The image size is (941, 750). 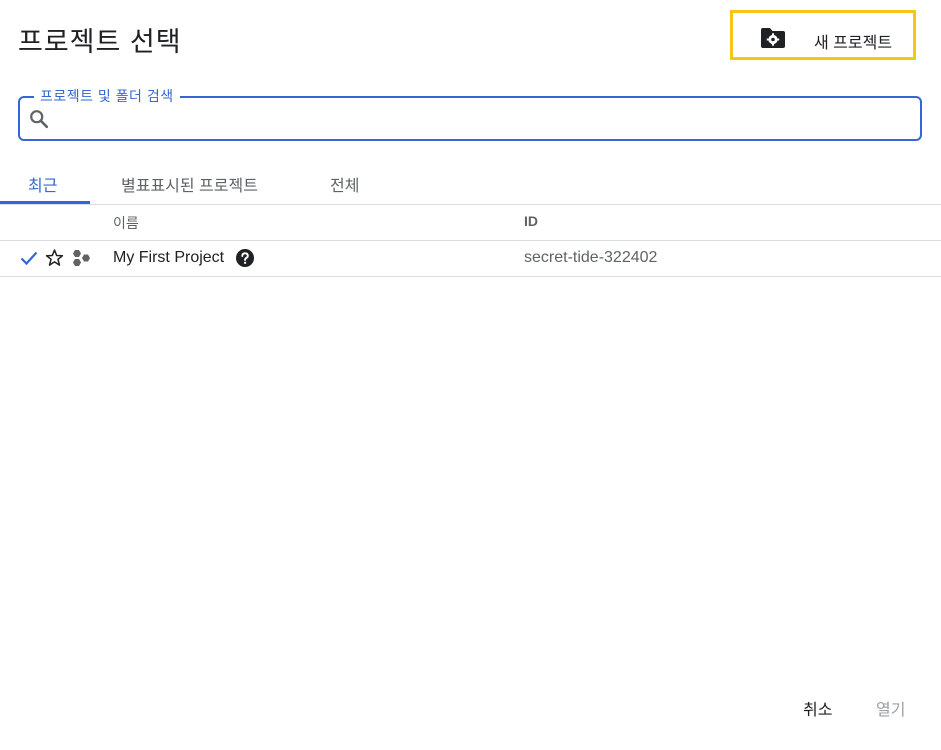 I want to click on search-input, so click(x=483, y=120).